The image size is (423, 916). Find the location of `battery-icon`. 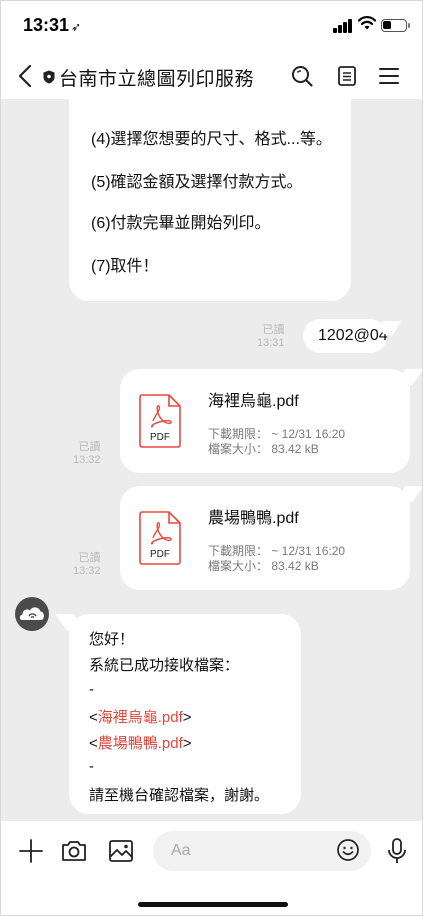

battery-icon is located at coordinates (395, 25).